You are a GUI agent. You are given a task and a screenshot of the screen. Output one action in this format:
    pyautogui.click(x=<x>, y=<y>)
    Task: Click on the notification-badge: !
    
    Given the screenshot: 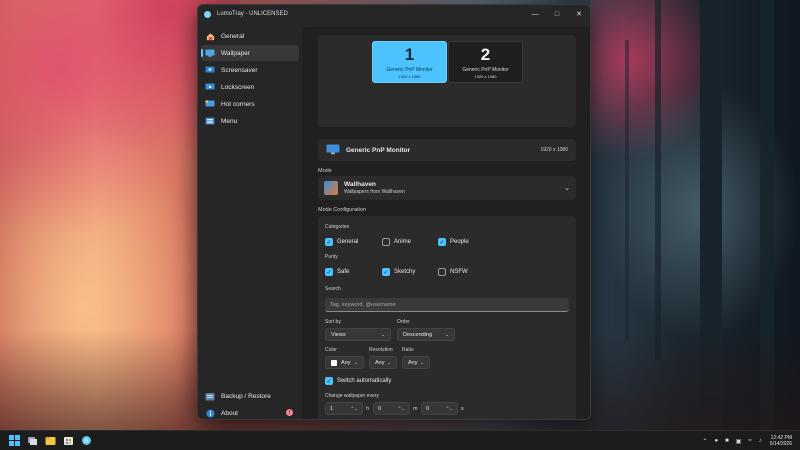 What is the action you would take?
    pyautogui.click(x=289, y=412)
    